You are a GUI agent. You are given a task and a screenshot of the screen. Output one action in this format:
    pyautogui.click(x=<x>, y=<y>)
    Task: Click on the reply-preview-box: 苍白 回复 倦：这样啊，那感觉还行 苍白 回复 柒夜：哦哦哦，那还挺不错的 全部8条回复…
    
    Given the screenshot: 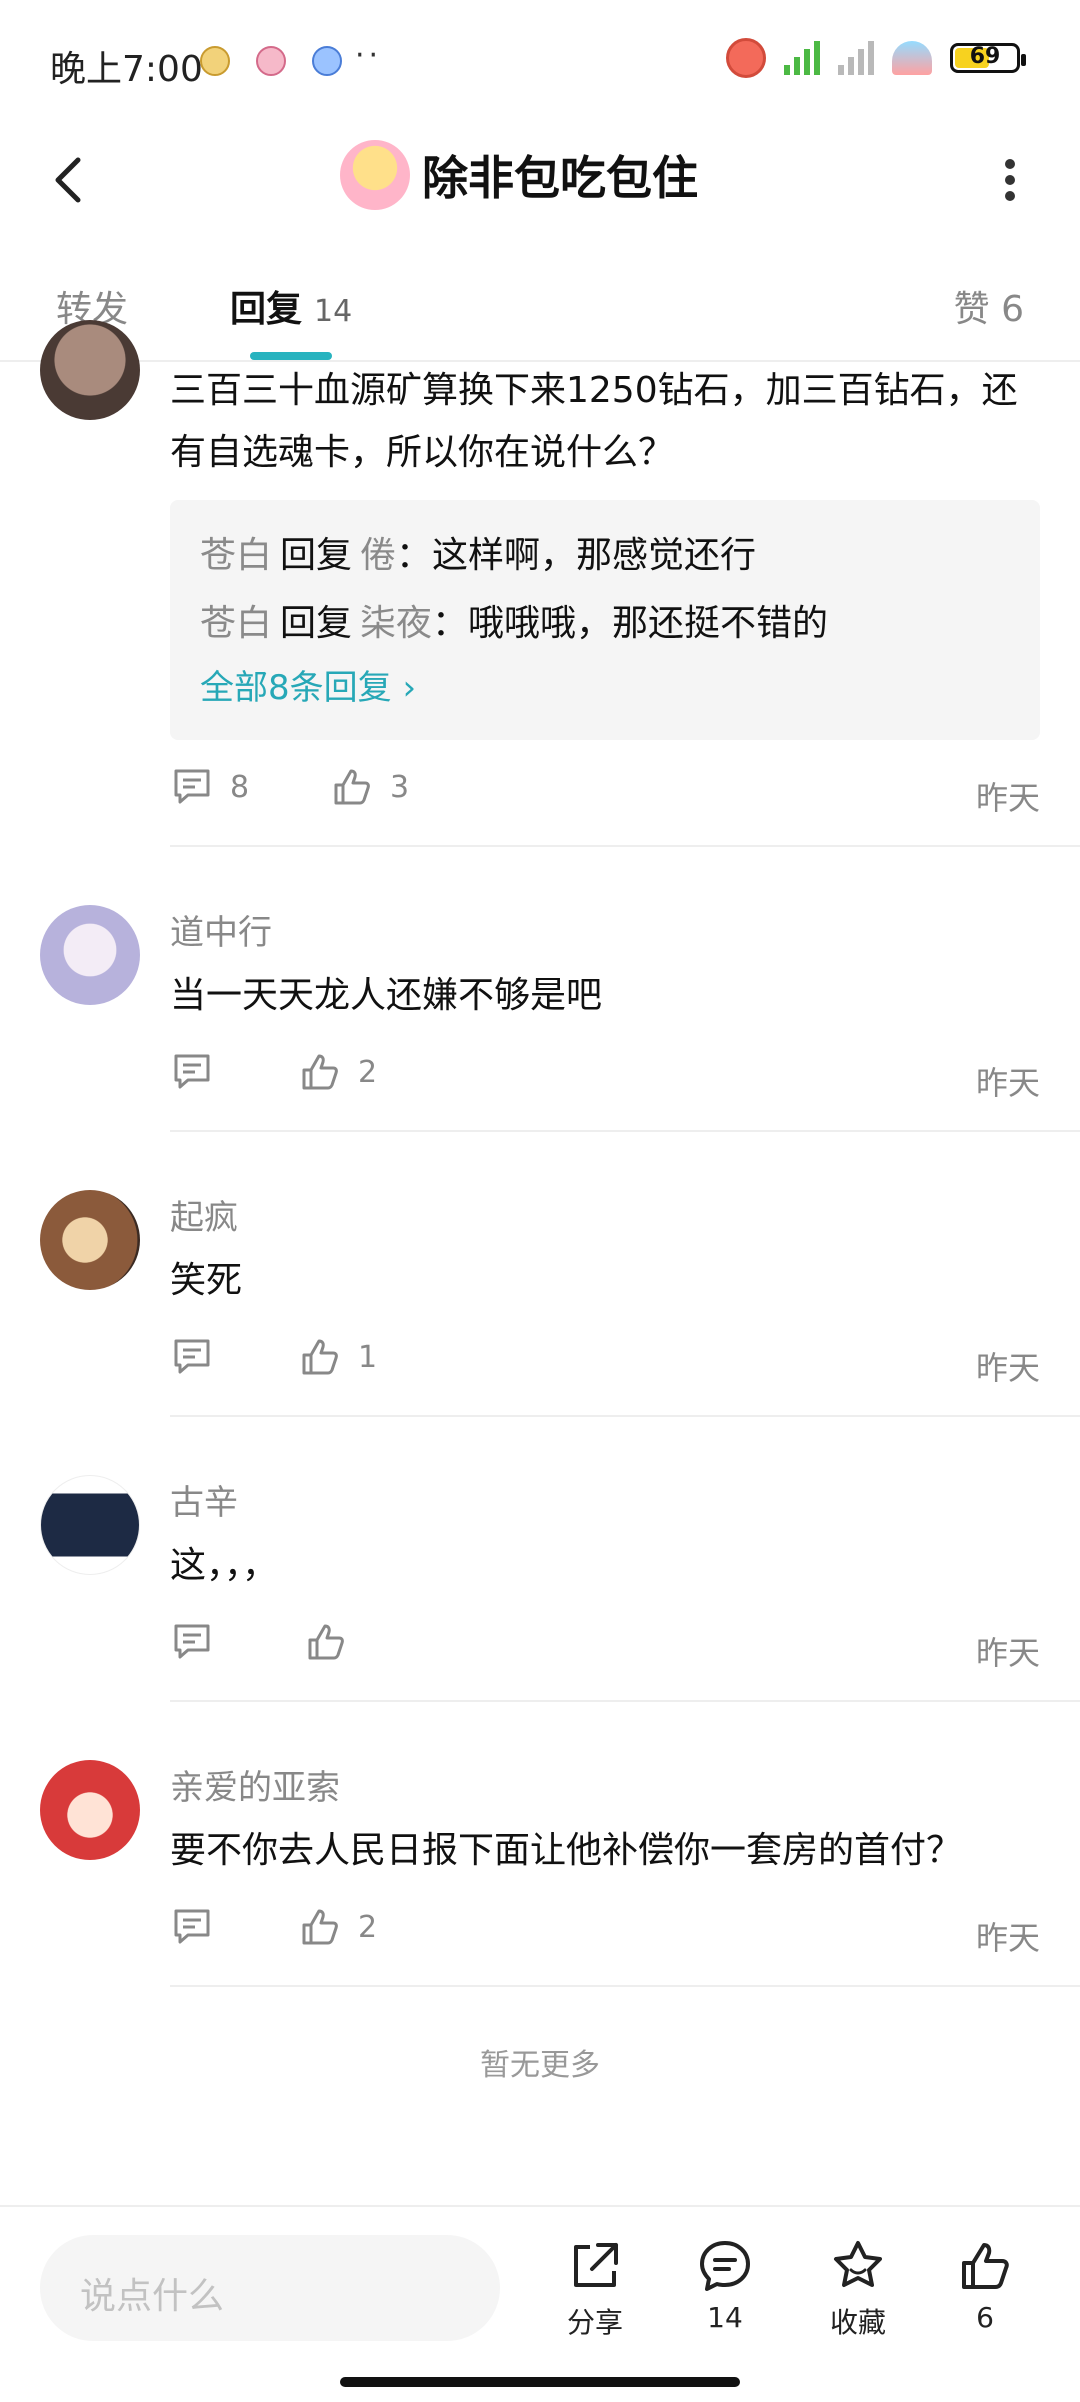 What is the action you would take?
    pyautogui.click(x=605, y=620)
    